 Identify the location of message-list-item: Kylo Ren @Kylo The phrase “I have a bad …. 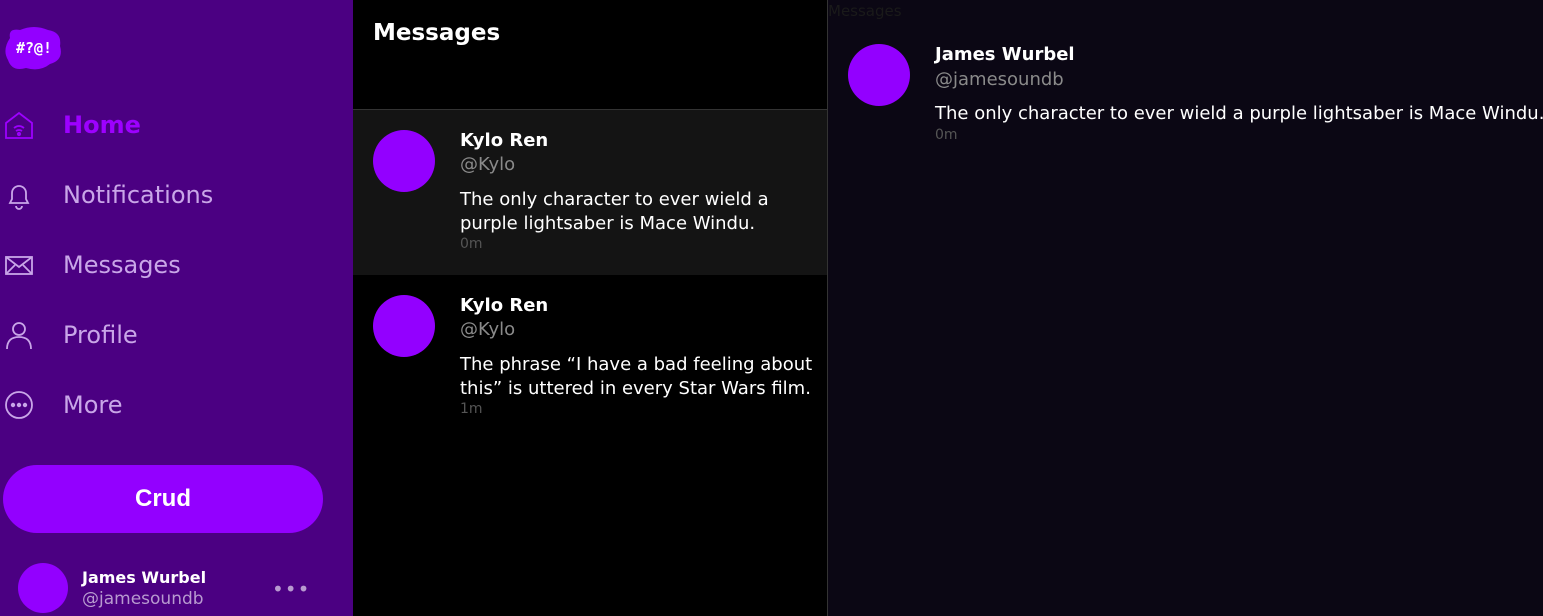
(590, 357).